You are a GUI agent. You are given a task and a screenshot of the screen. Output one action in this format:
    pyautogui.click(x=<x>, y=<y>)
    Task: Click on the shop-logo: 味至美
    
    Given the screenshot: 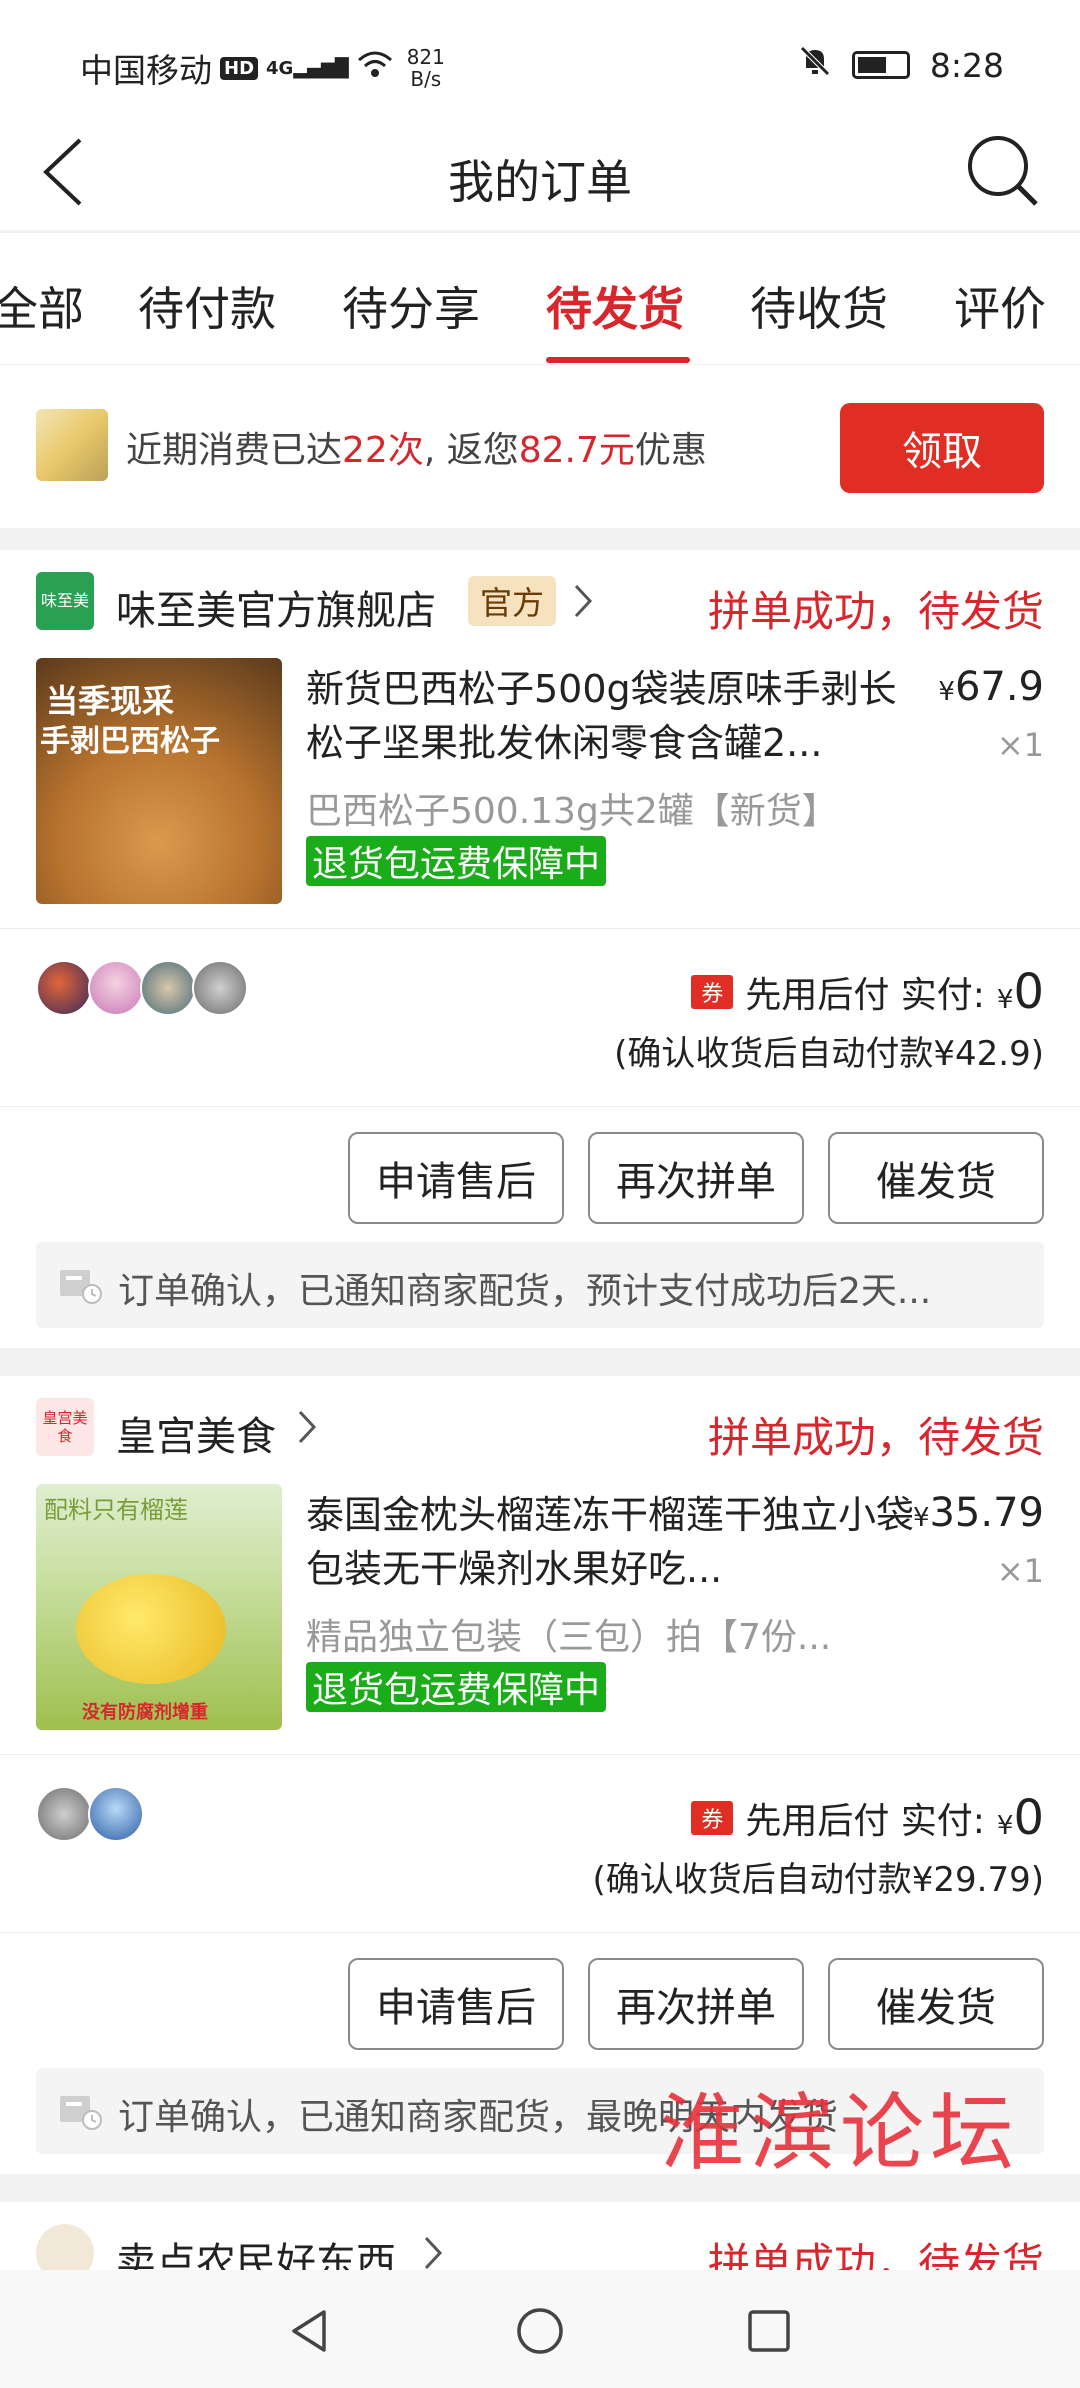 What is the action you would take?
    pyautogui.click(x=65, y=601)
    